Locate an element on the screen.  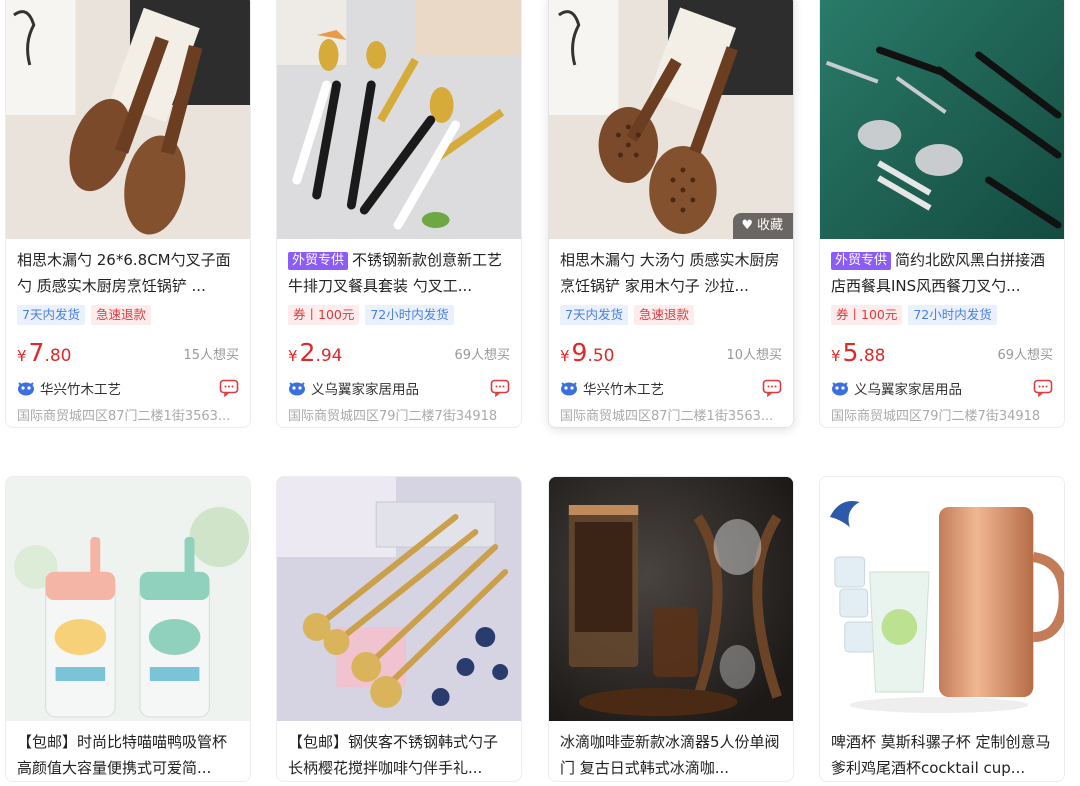
price: ¥ 2 .94 is located at coordinates (315, 353).